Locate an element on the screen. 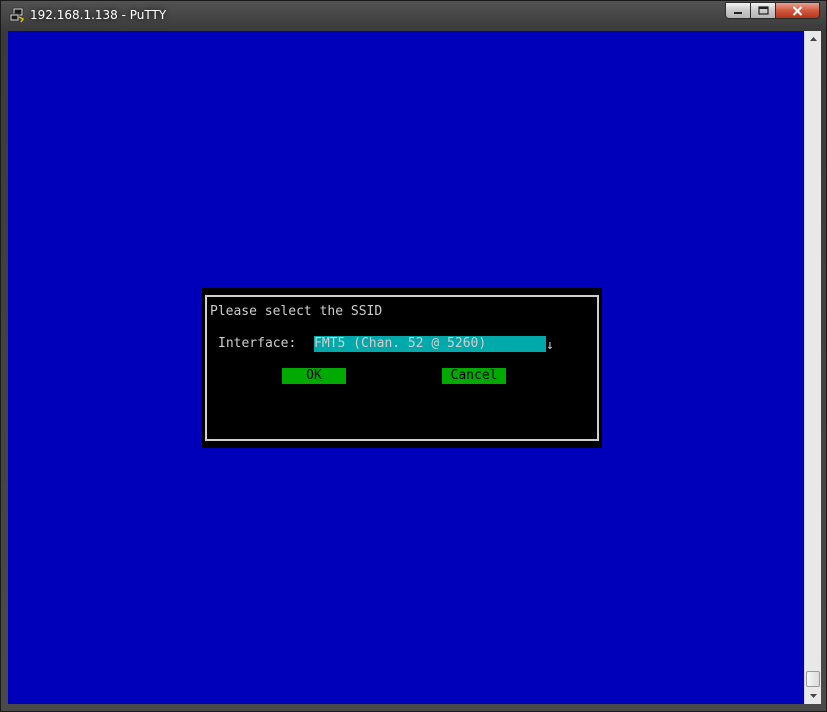 This screenshot has width=827, height=712. maximize-icon is located at coordinates (763, 10).